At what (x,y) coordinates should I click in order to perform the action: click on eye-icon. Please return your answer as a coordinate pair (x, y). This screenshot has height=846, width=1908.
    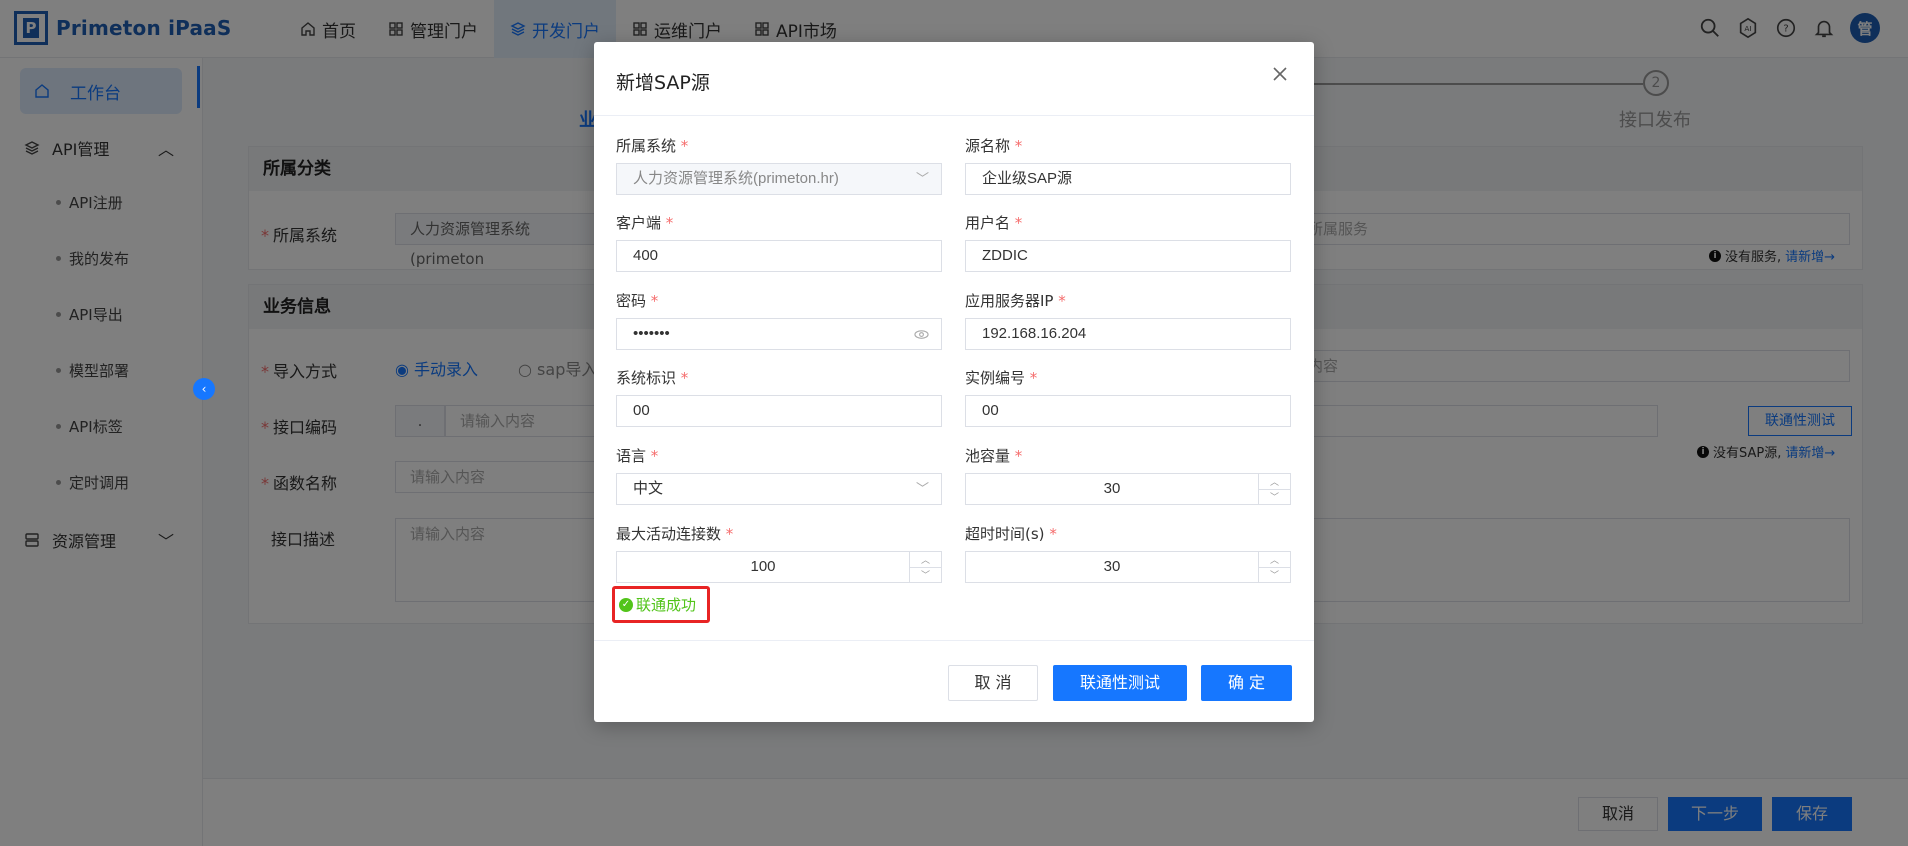
    Looking at the image, I should click on (921, 336).